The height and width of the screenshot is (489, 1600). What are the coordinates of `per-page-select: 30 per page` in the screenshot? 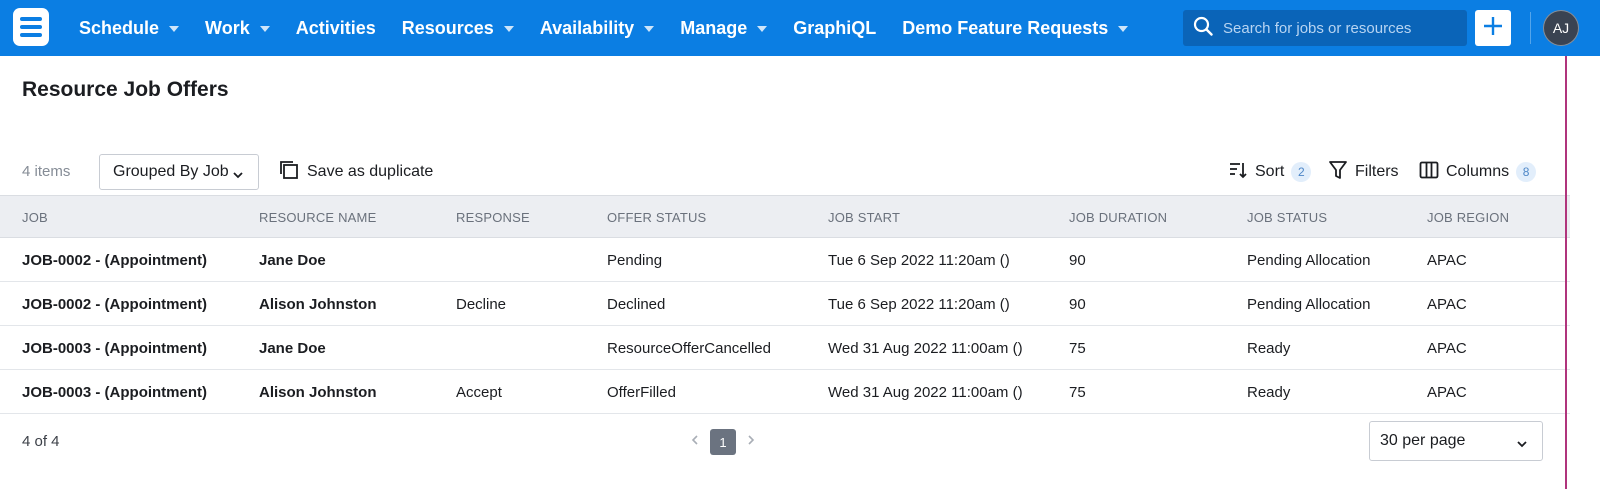 It's located at (1456, 441).